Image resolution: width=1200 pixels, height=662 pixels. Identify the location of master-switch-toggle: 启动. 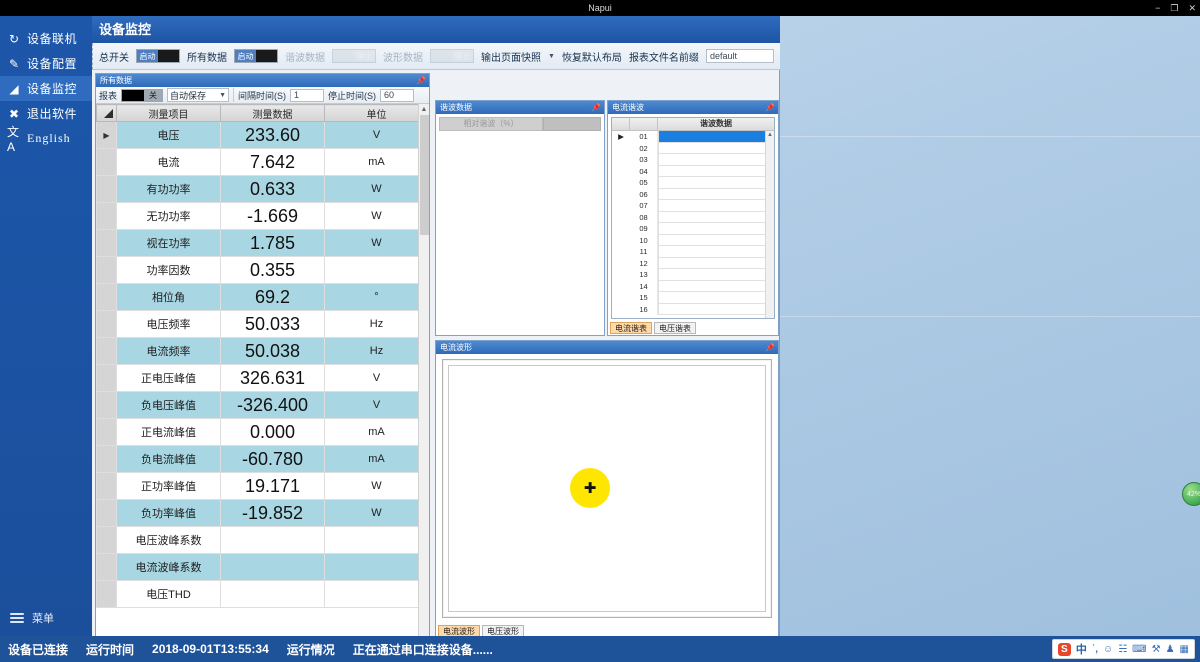
(158, 56).